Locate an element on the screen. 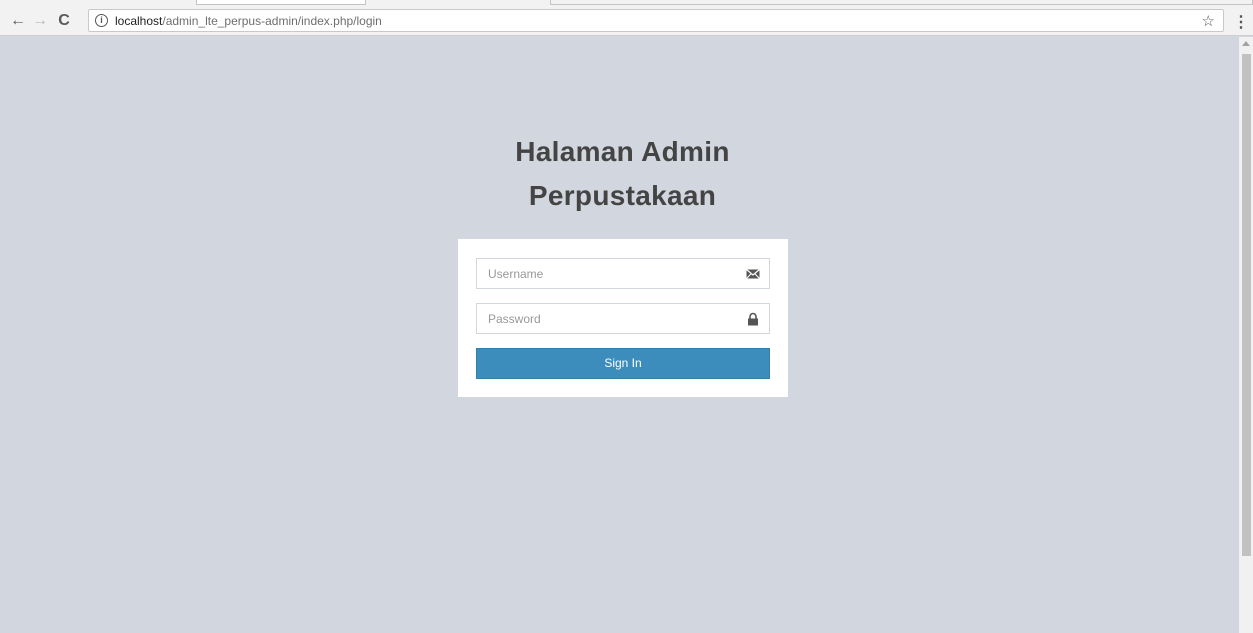 The height and width of the screenshot is (633, 1253). login-box: Sign In is located at coordinates (623, 318).